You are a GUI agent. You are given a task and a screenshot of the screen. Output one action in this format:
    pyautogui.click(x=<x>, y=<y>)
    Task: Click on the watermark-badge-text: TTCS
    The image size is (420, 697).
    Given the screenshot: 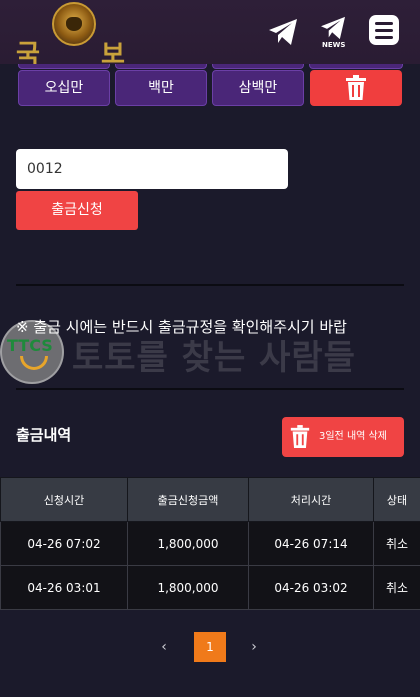 What is the action you would take?
    pyautogui.click(x=30, y=345)
    